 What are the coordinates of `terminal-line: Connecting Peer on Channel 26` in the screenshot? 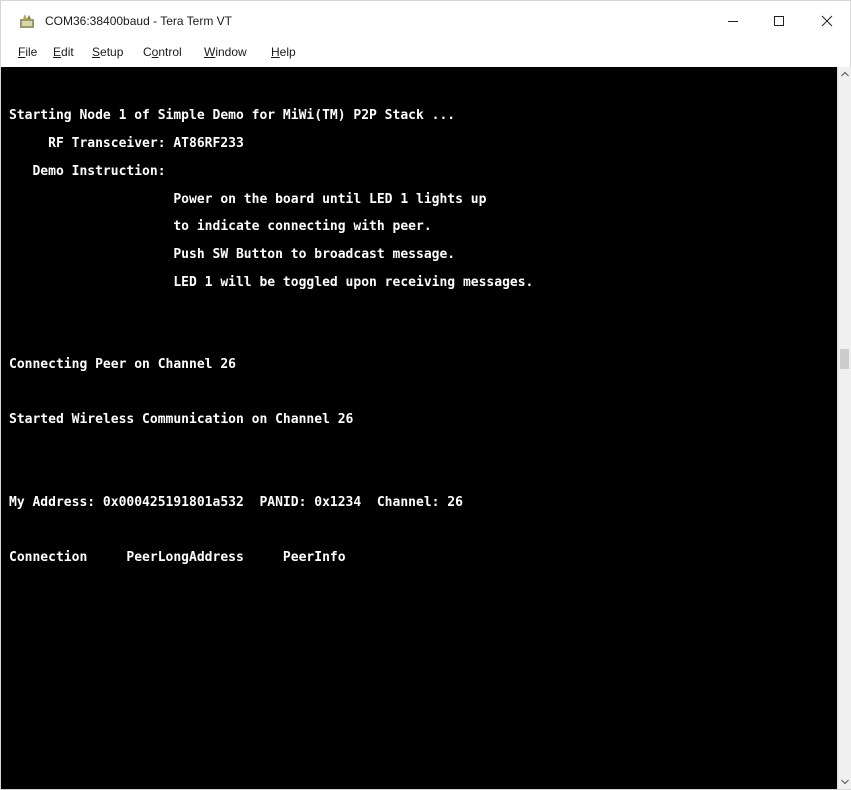 It's located at (122, 364).